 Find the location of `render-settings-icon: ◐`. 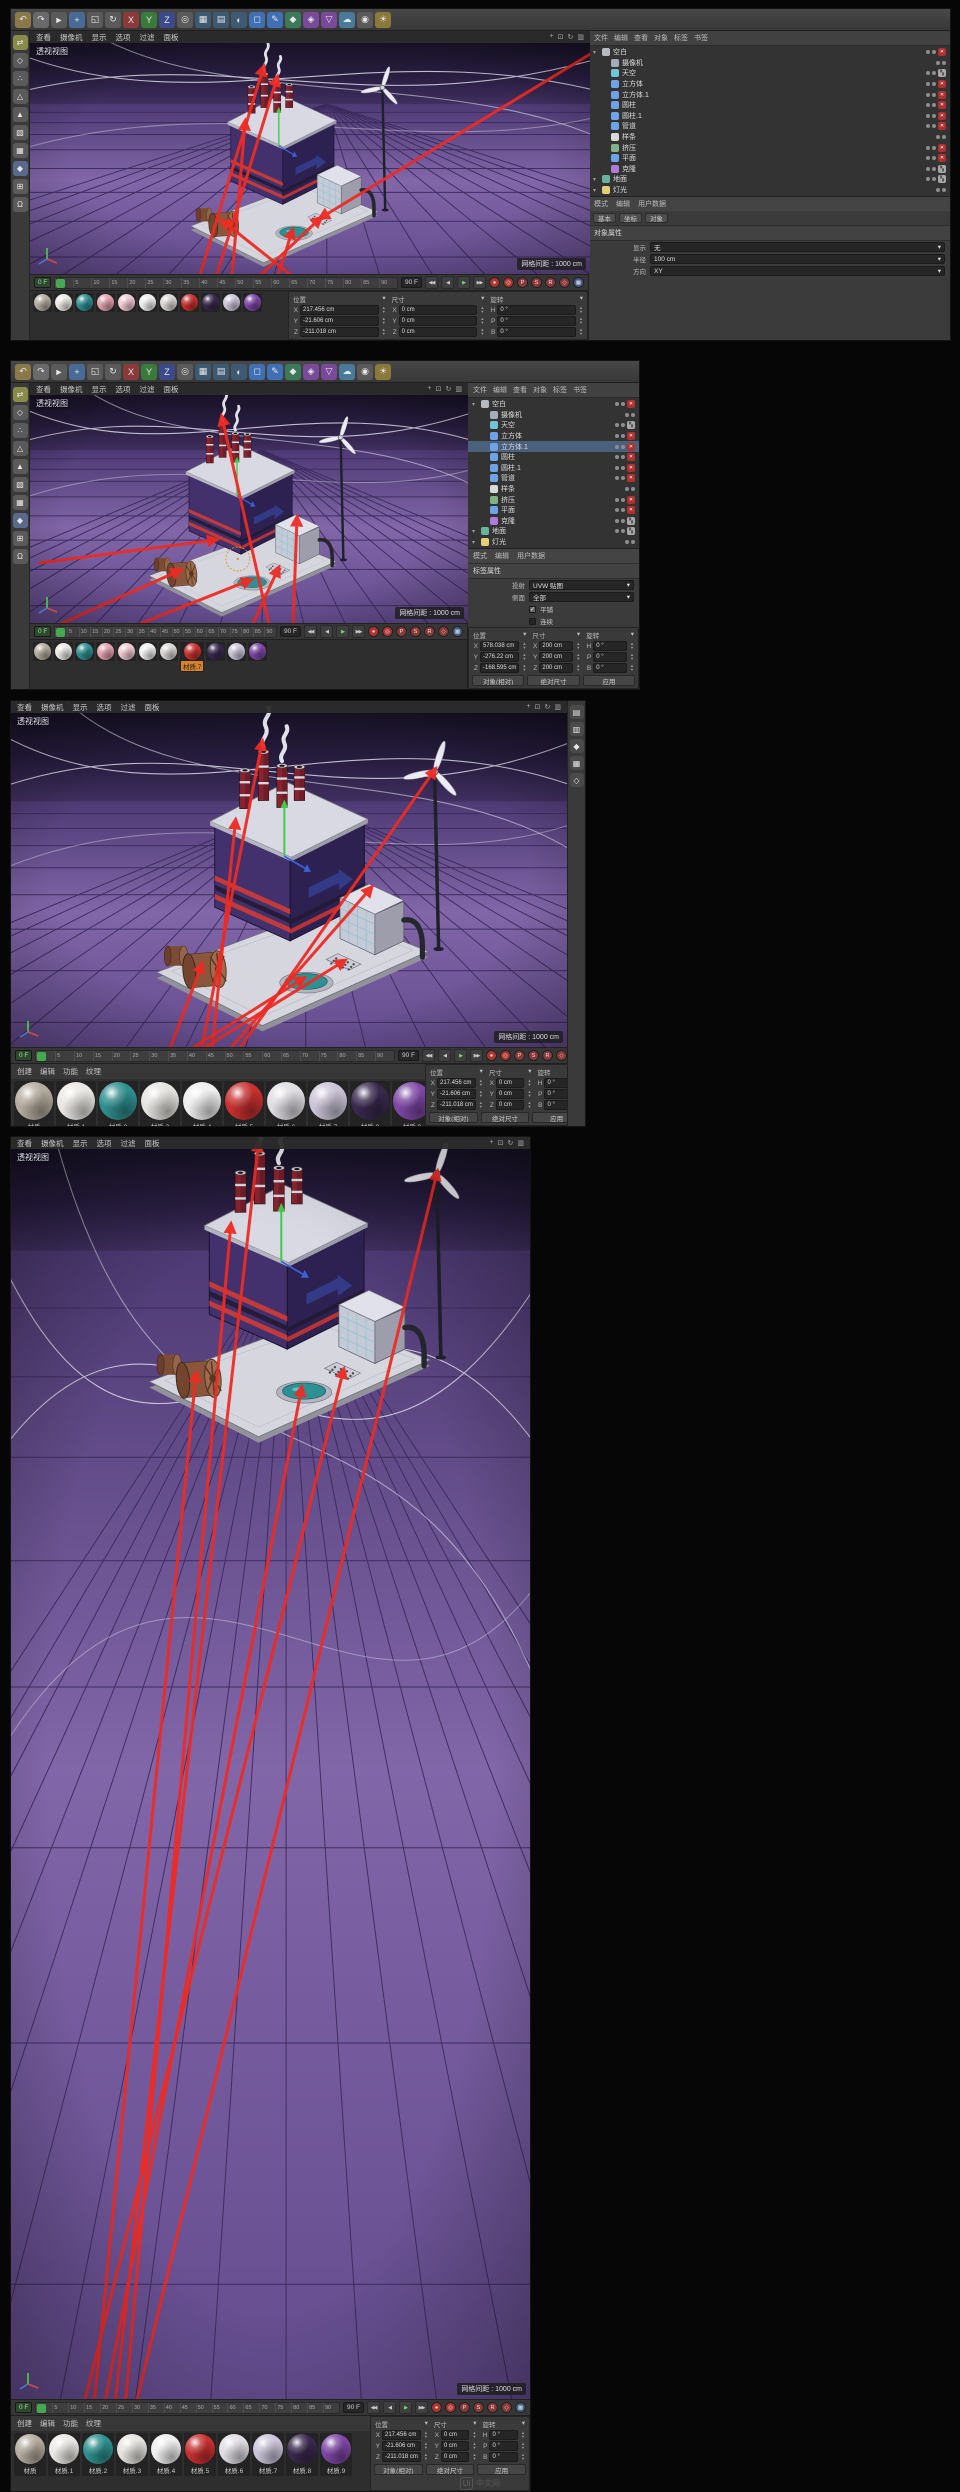

render-settings-icon: ◐ is located at coordinates (239, 371).